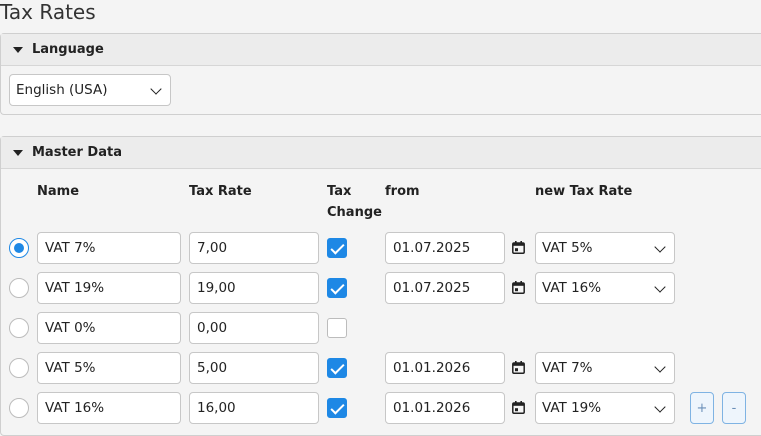 The height and width of the screenshot is (436, 761). I want to click on name-input: VAT 16%, so click(109, 408).